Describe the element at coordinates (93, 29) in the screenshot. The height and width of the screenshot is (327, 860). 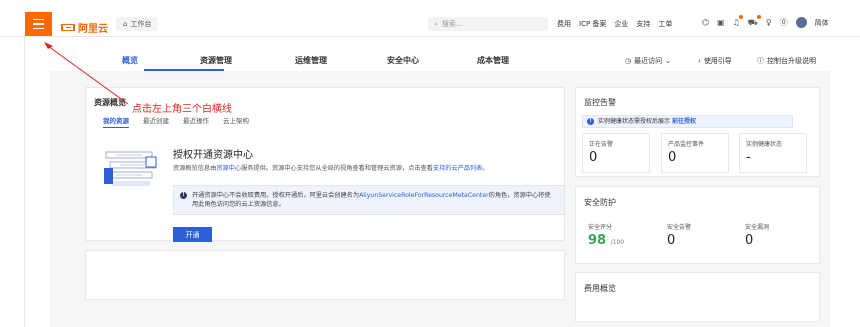
I see `logo-text: 阿里云` at that location.